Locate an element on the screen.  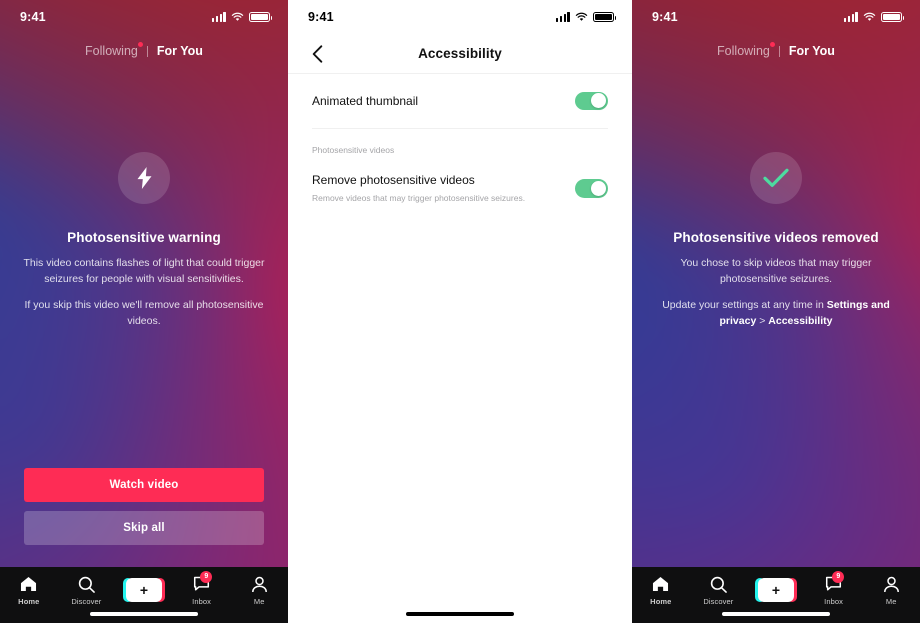
setting-row-text: Animated thumbnail is located at coordinates (365, 101).